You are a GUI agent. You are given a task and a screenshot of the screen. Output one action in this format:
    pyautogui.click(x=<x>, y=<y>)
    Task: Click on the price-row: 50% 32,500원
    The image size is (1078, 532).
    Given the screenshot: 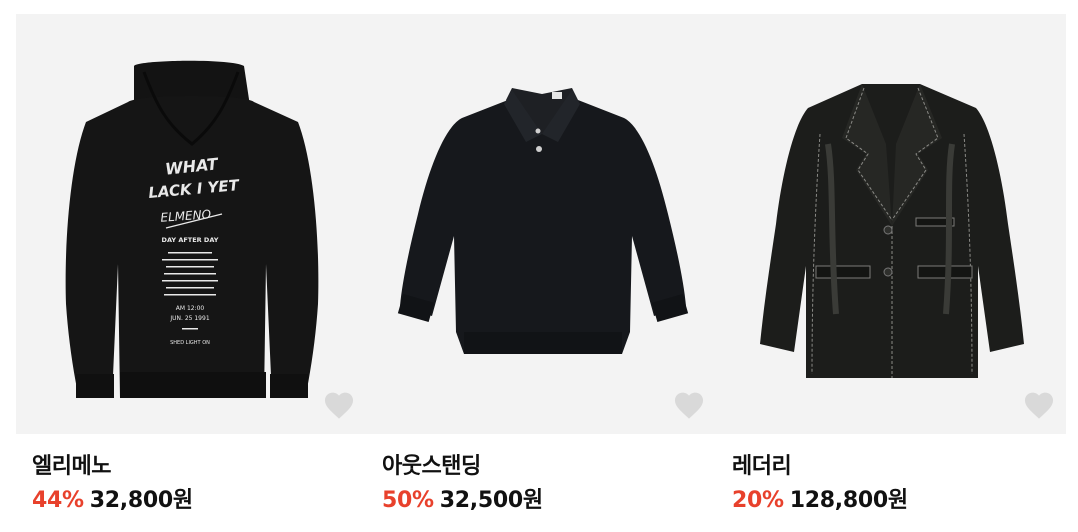 What is the action you would take?
    pyautogui.click(x=549, y=501)
    